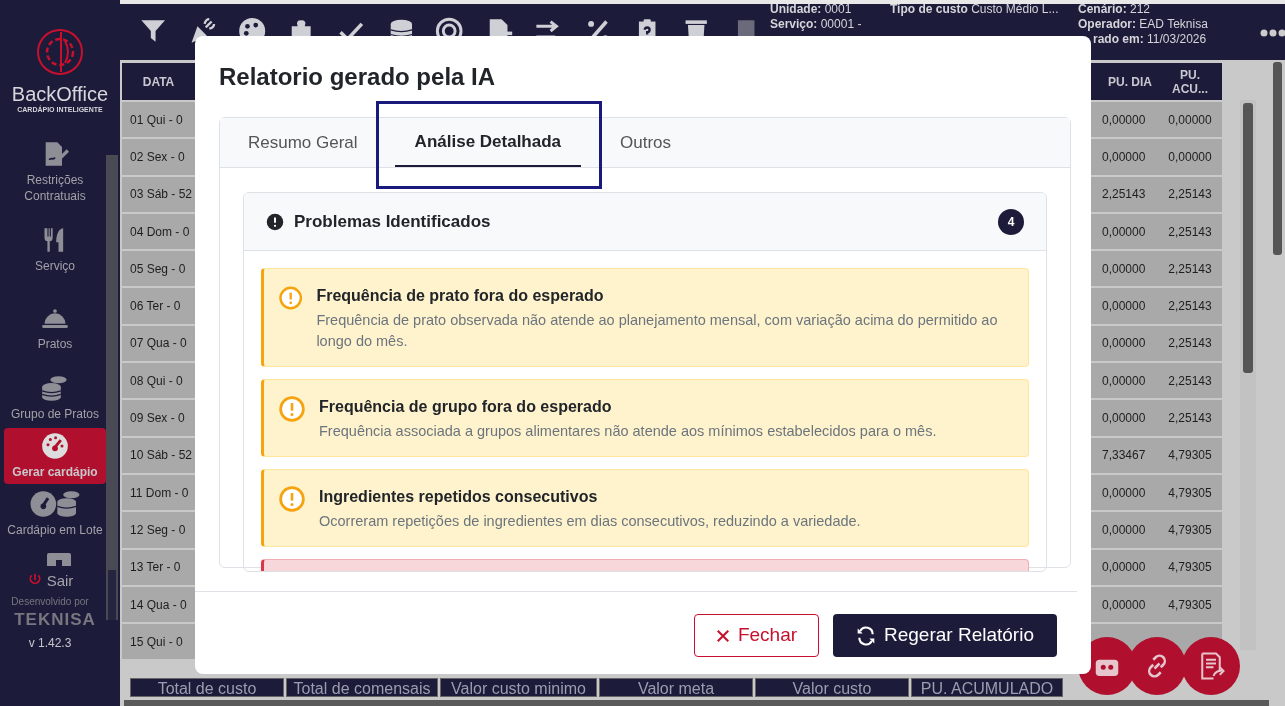 The image size is (1285, 706). Describe the element at coordinates (646, 143) in the screenshot. I see `tab: Outros` at that location.